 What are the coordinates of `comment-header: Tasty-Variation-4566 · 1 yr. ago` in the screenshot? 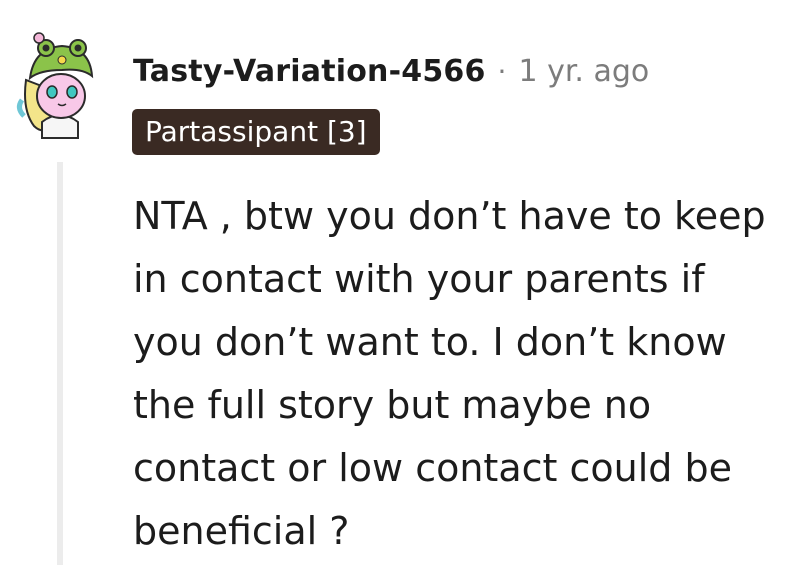 It's located at (391, 71).